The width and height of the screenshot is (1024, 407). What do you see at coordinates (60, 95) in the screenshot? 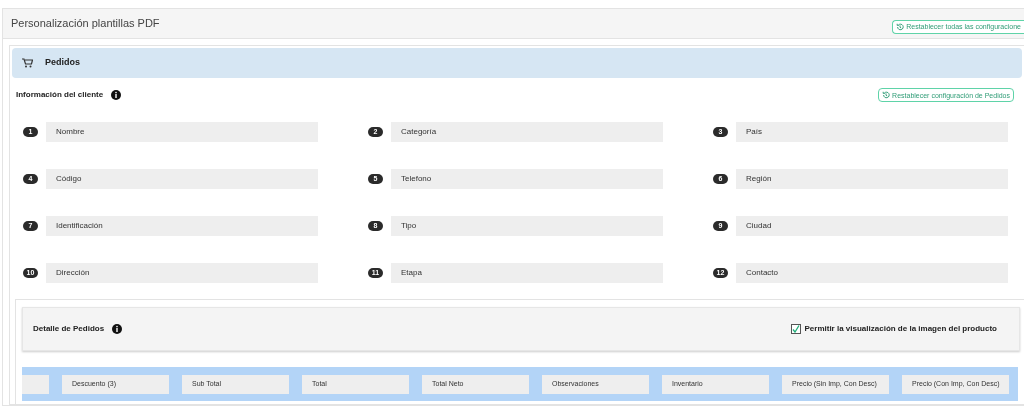
I see `section-subtitle: Información del cliente` at bounding box center [60, 95].